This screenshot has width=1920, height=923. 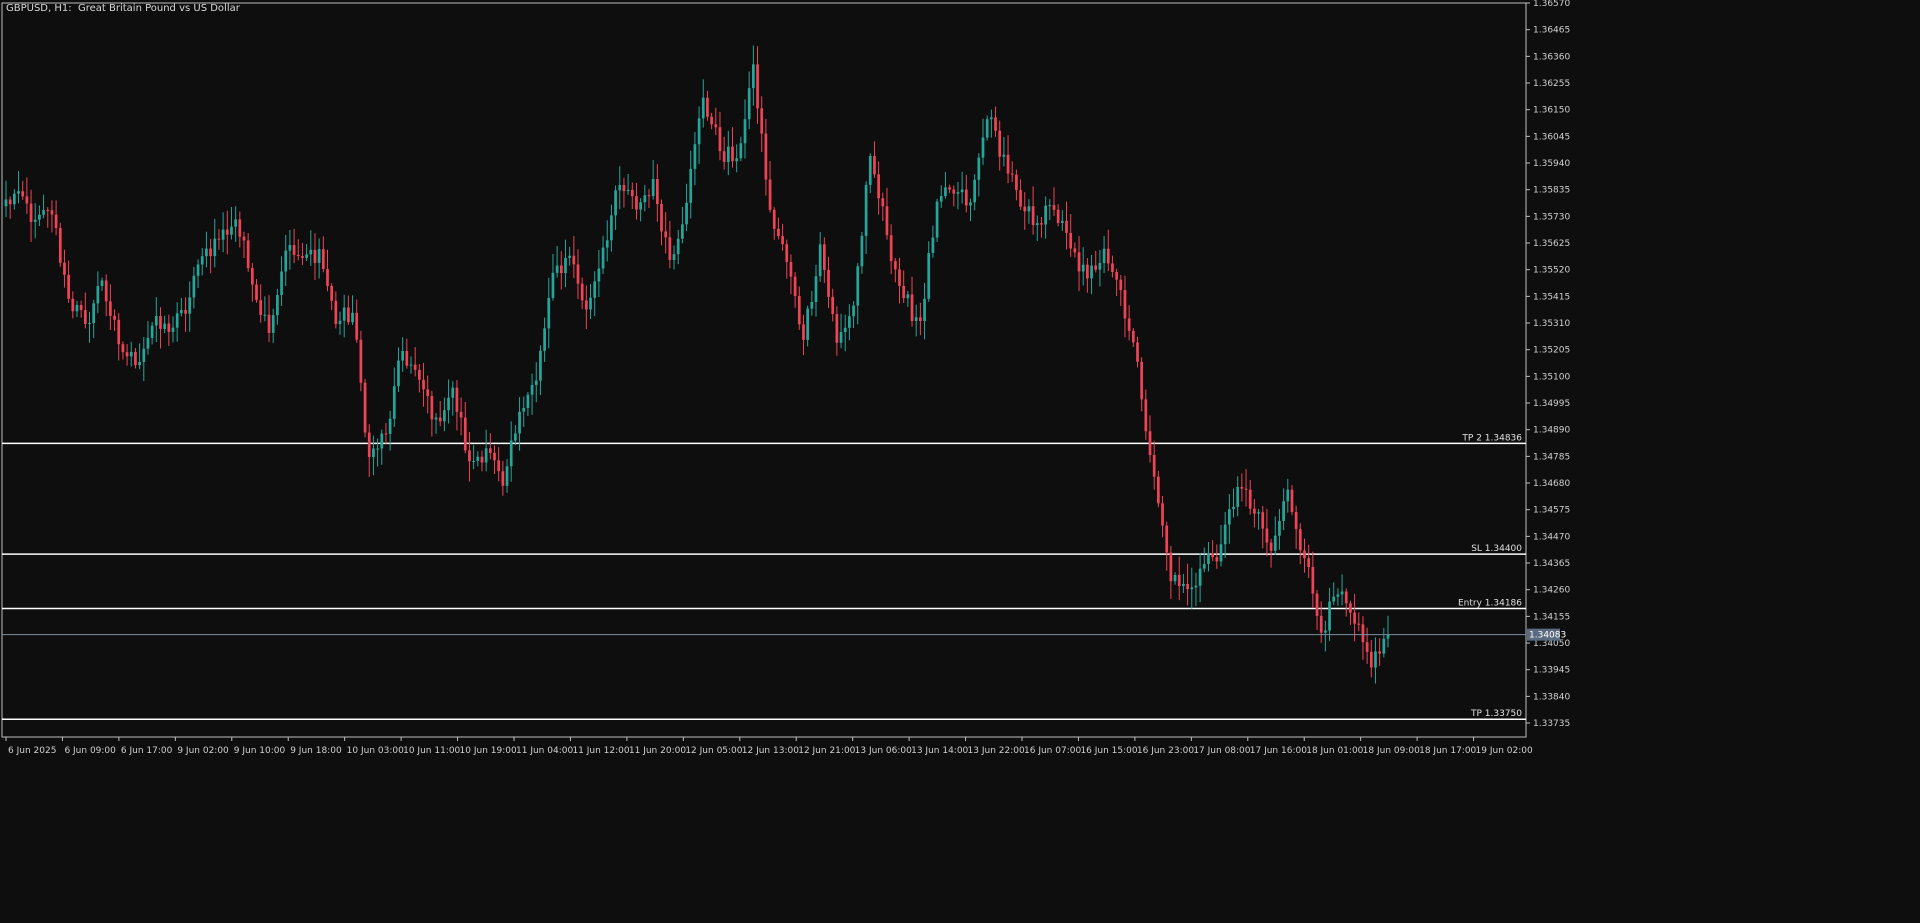 What do you see at coordinates (1334, 751) in the screenshot?
I see `x-tick-label: 18 Jun 01:00` at bounding box center [1334, 751].